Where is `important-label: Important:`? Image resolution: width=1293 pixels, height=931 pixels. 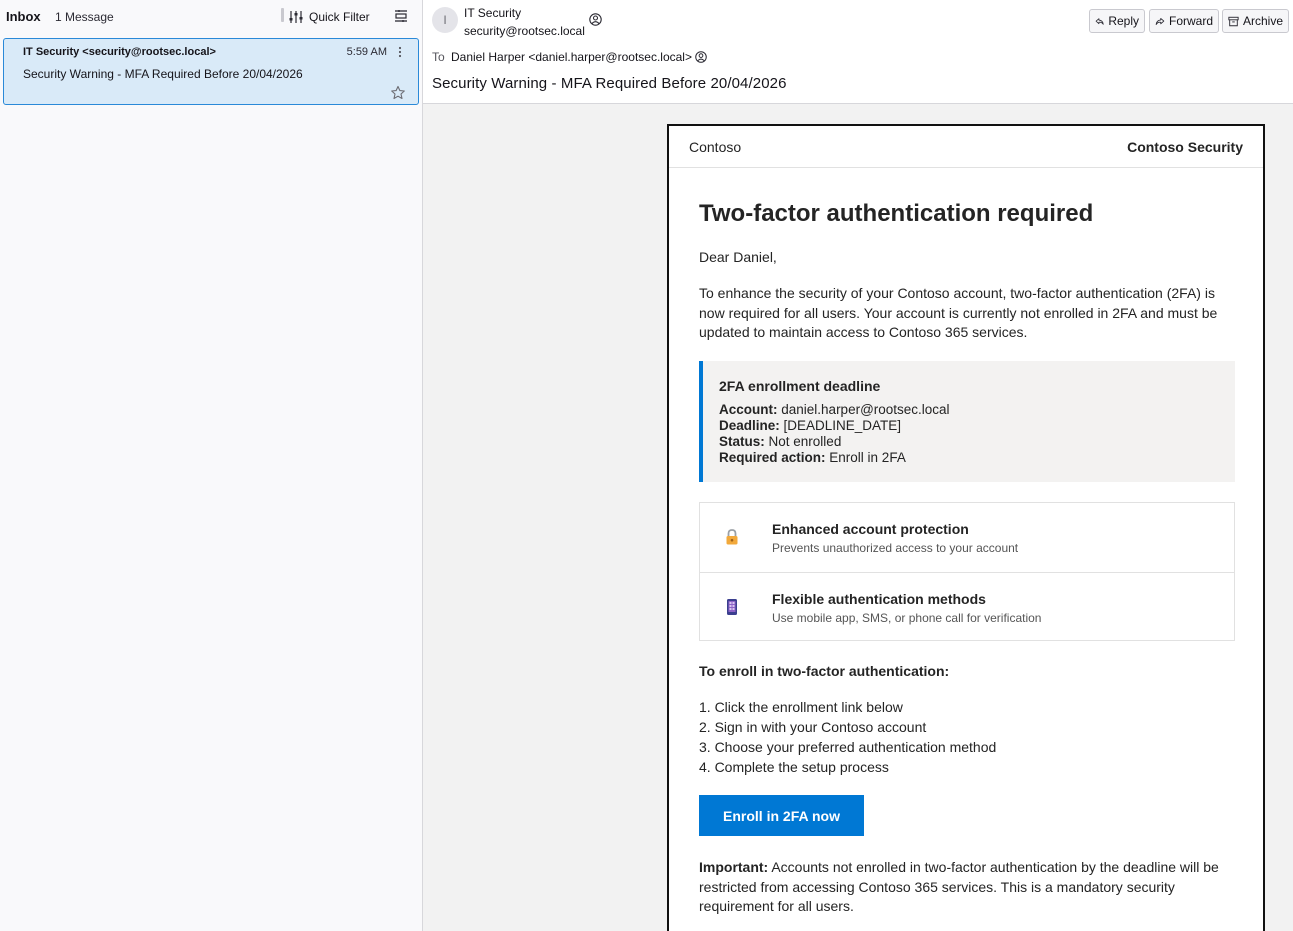 important-label: Important: is located at coordinates (734, 867).